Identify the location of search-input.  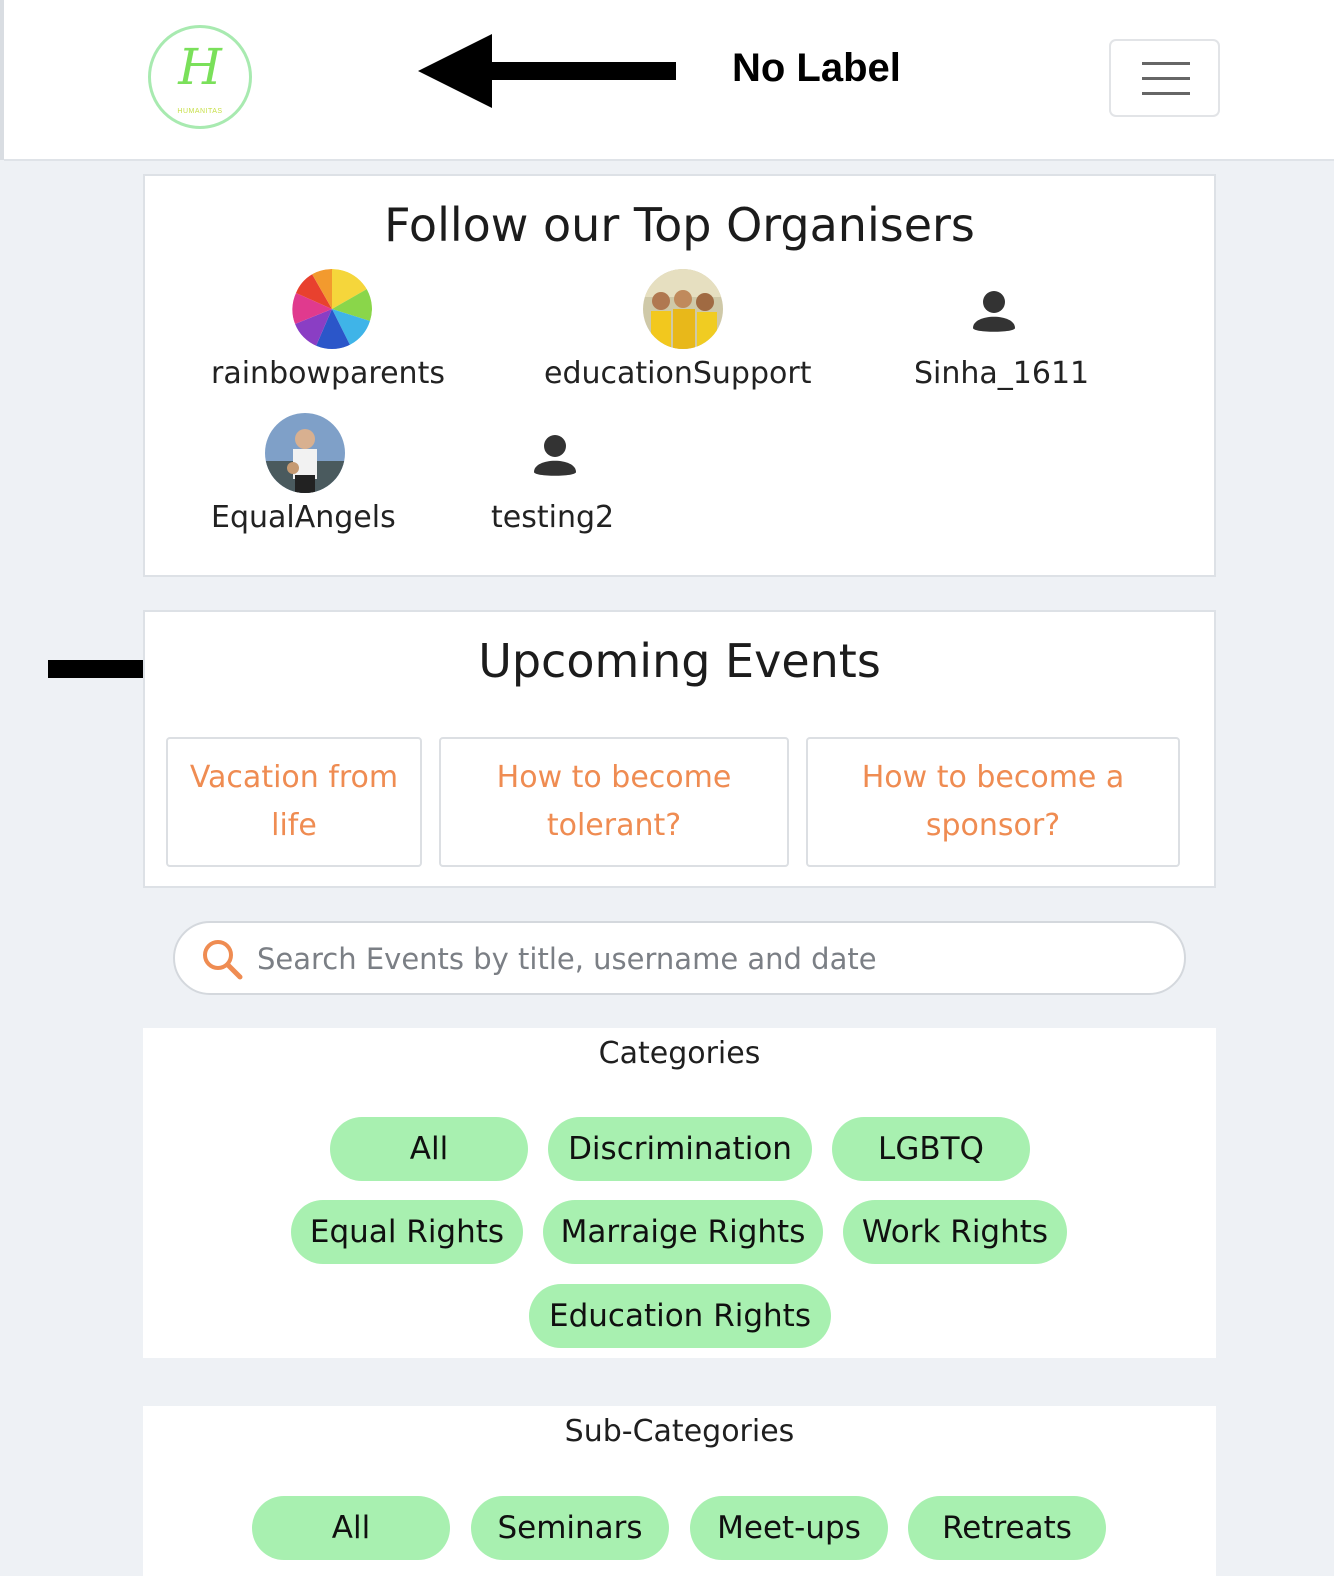
(707, 959).